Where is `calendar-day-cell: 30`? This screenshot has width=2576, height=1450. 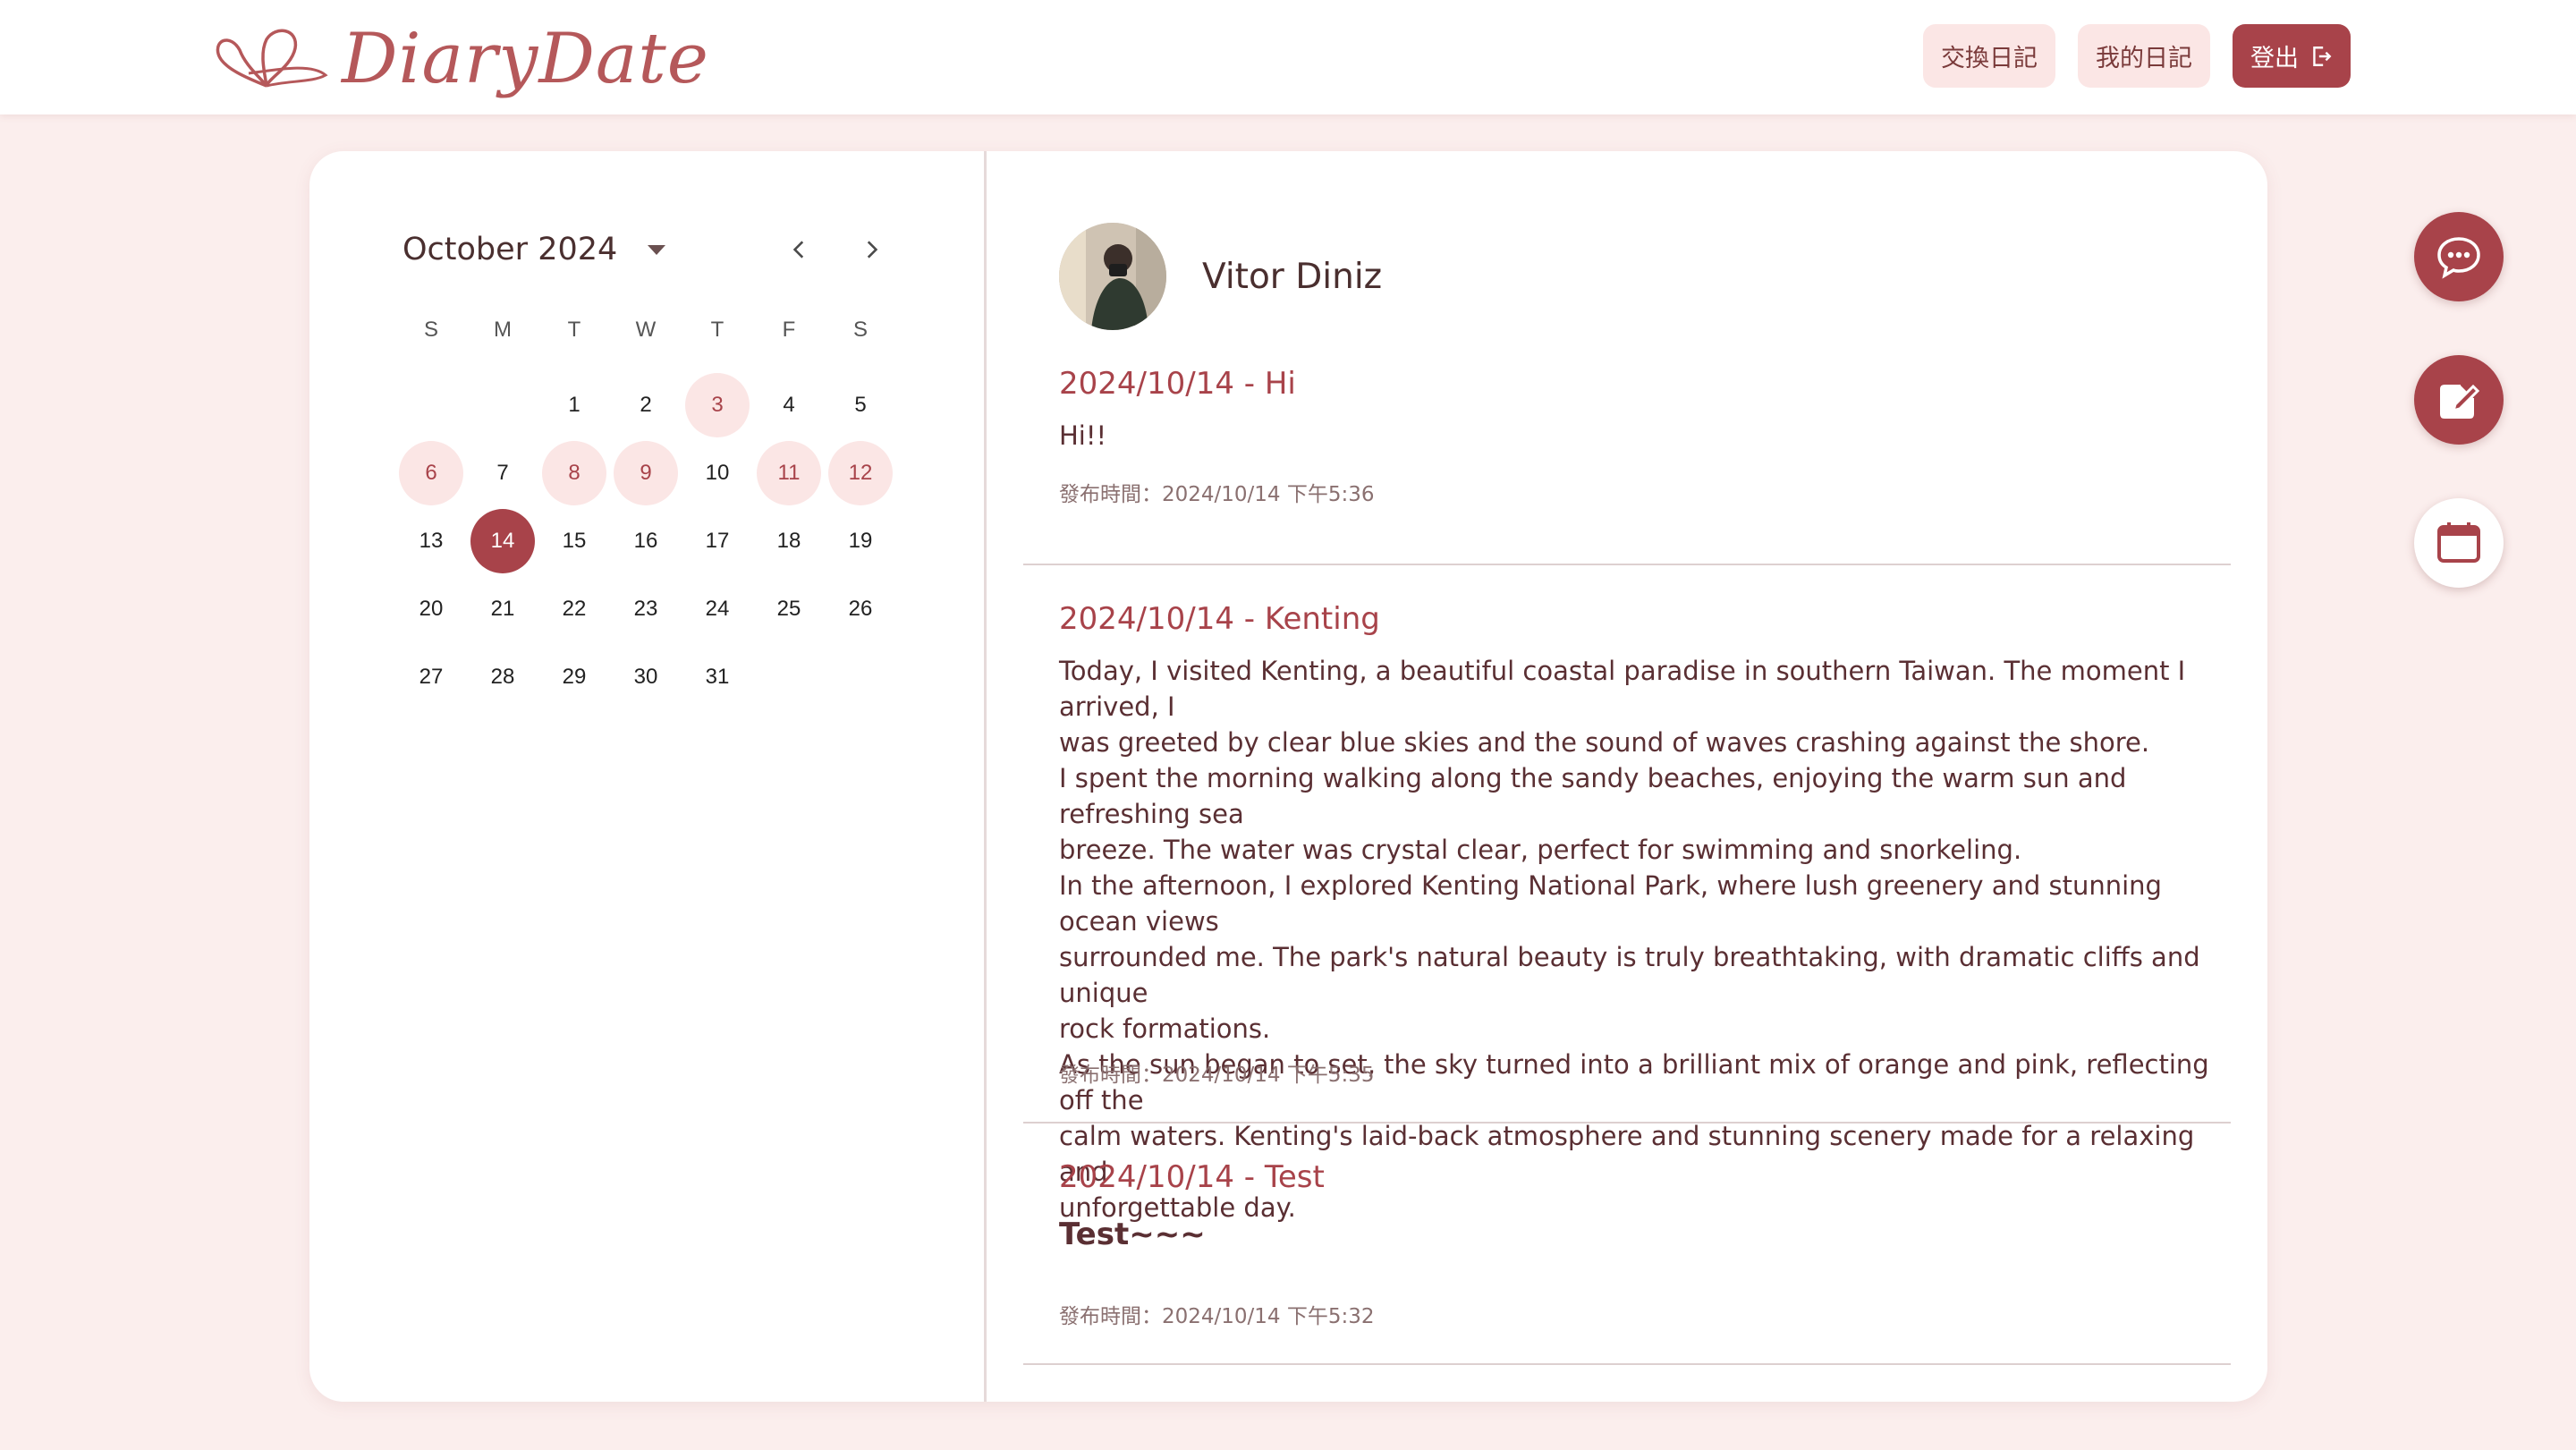 calendar-day-cell: 30 is located at coordinates (646, 677).